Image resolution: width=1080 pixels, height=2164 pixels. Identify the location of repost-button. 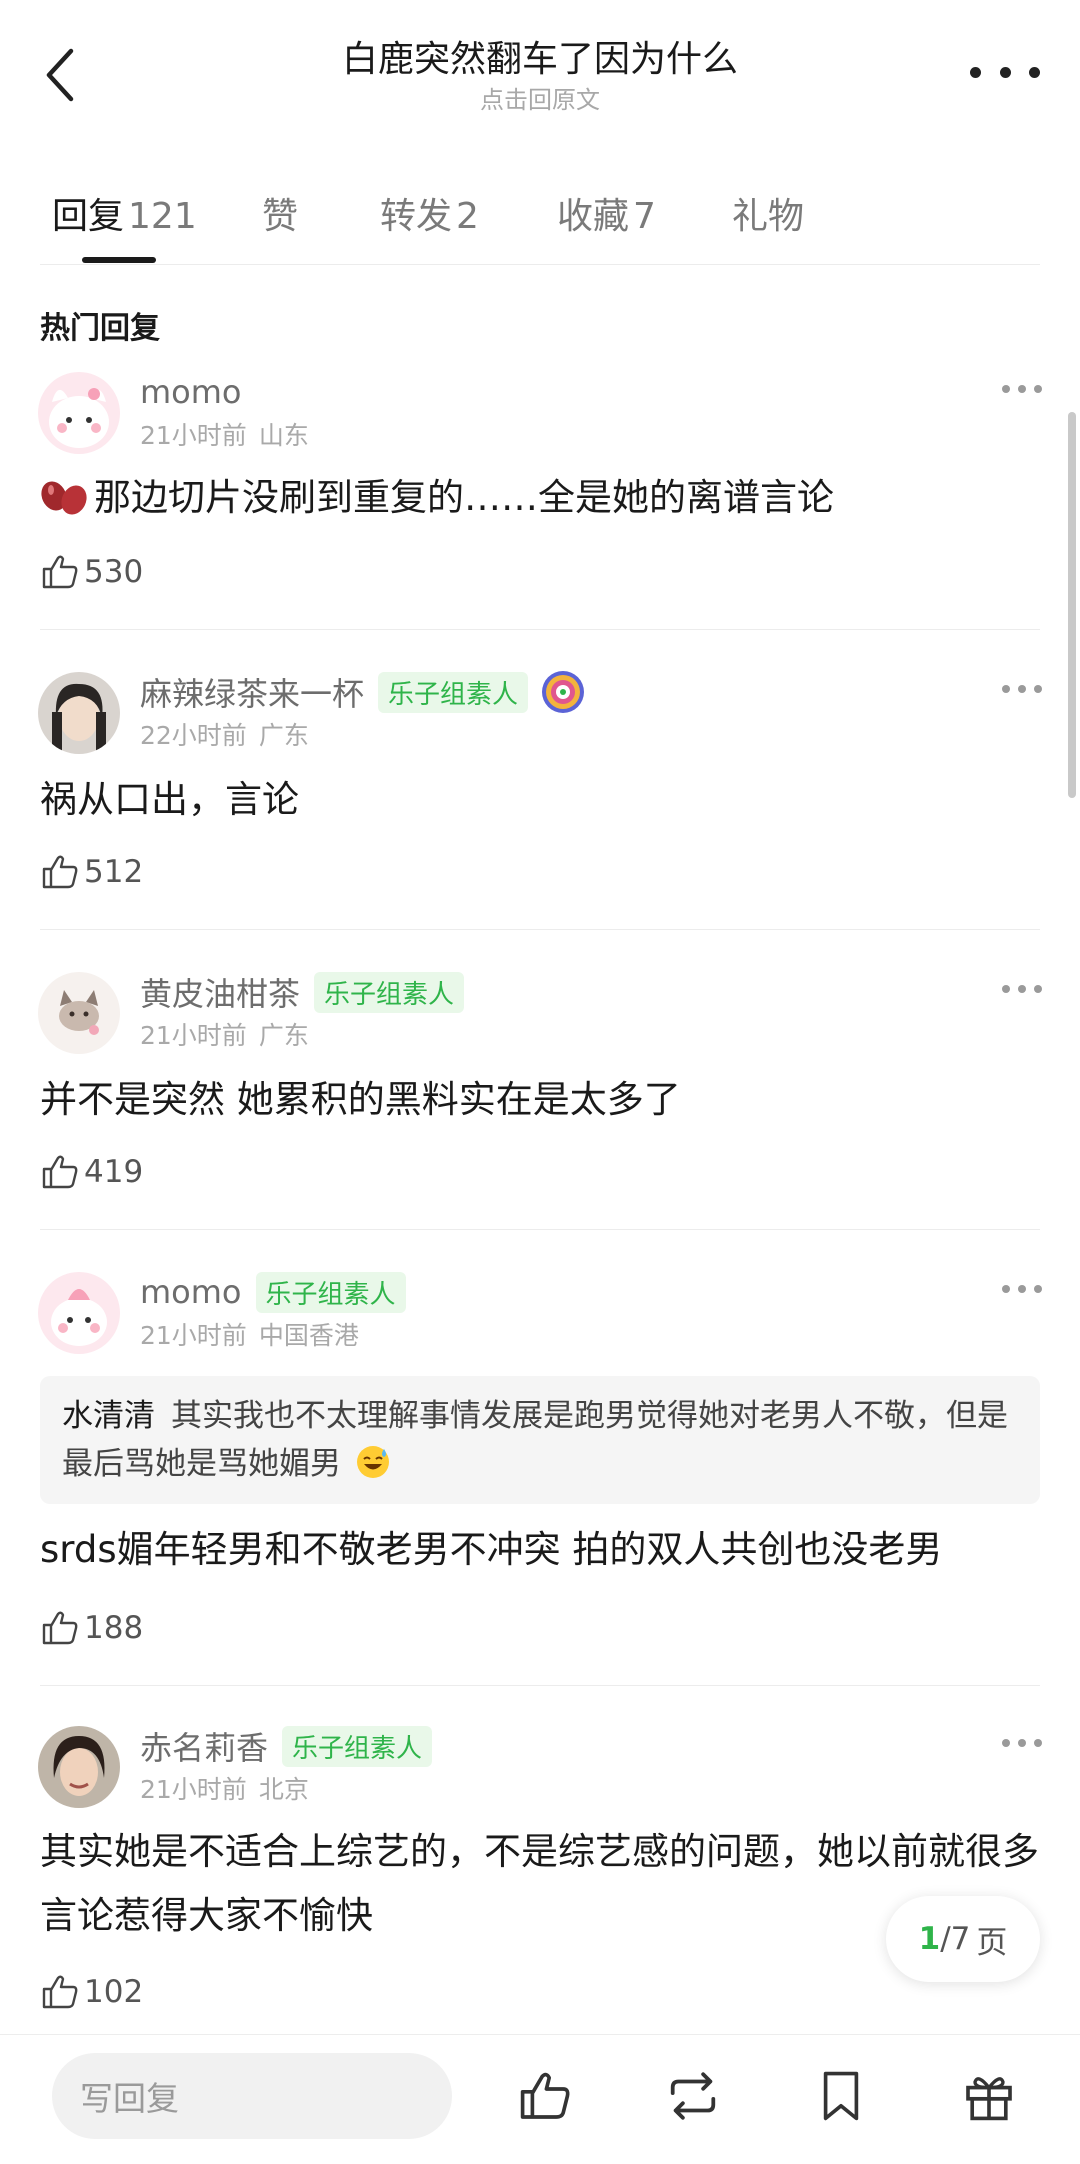
(693, 2096).